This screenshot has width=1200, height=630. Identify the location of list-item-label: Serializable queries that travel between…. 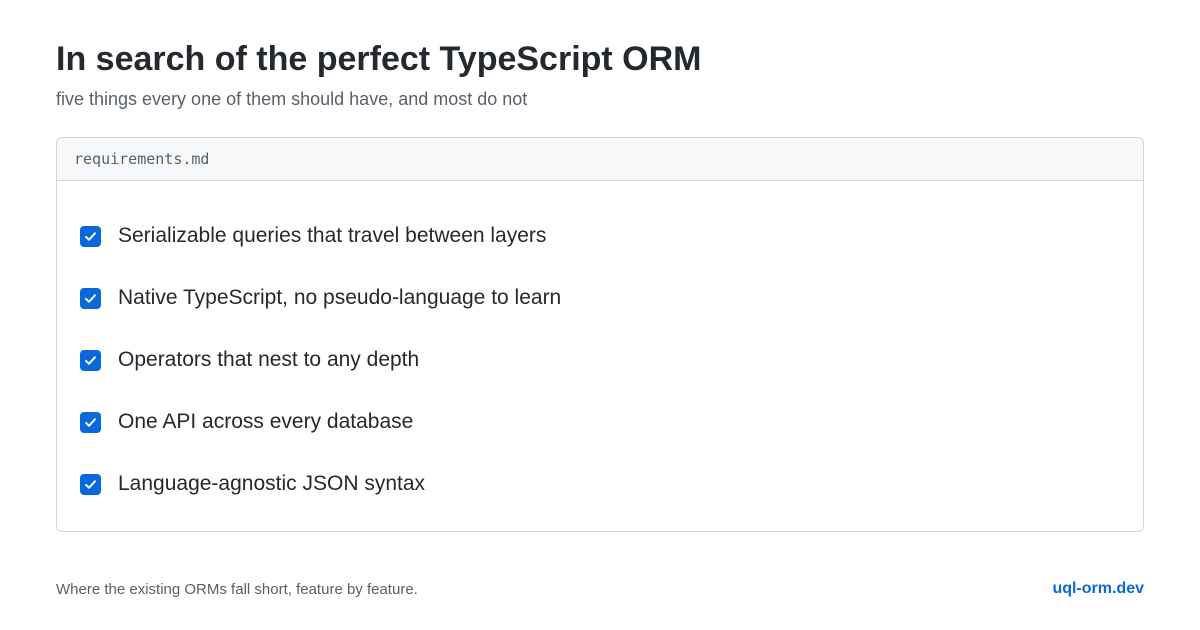
(332, 235).